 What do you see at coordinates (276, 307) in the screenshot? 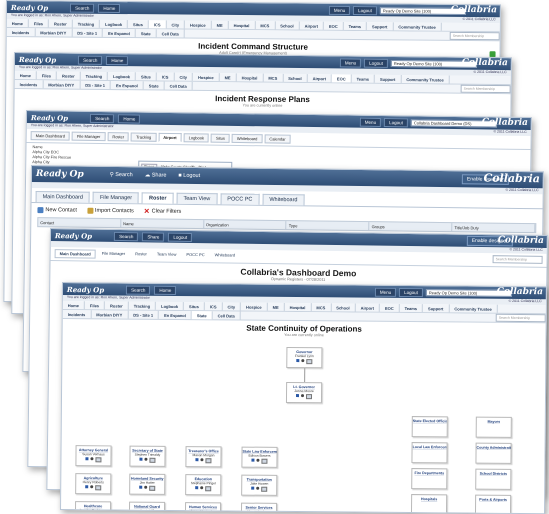
I see `nav-me: ME` at bounding box center [276, 307].